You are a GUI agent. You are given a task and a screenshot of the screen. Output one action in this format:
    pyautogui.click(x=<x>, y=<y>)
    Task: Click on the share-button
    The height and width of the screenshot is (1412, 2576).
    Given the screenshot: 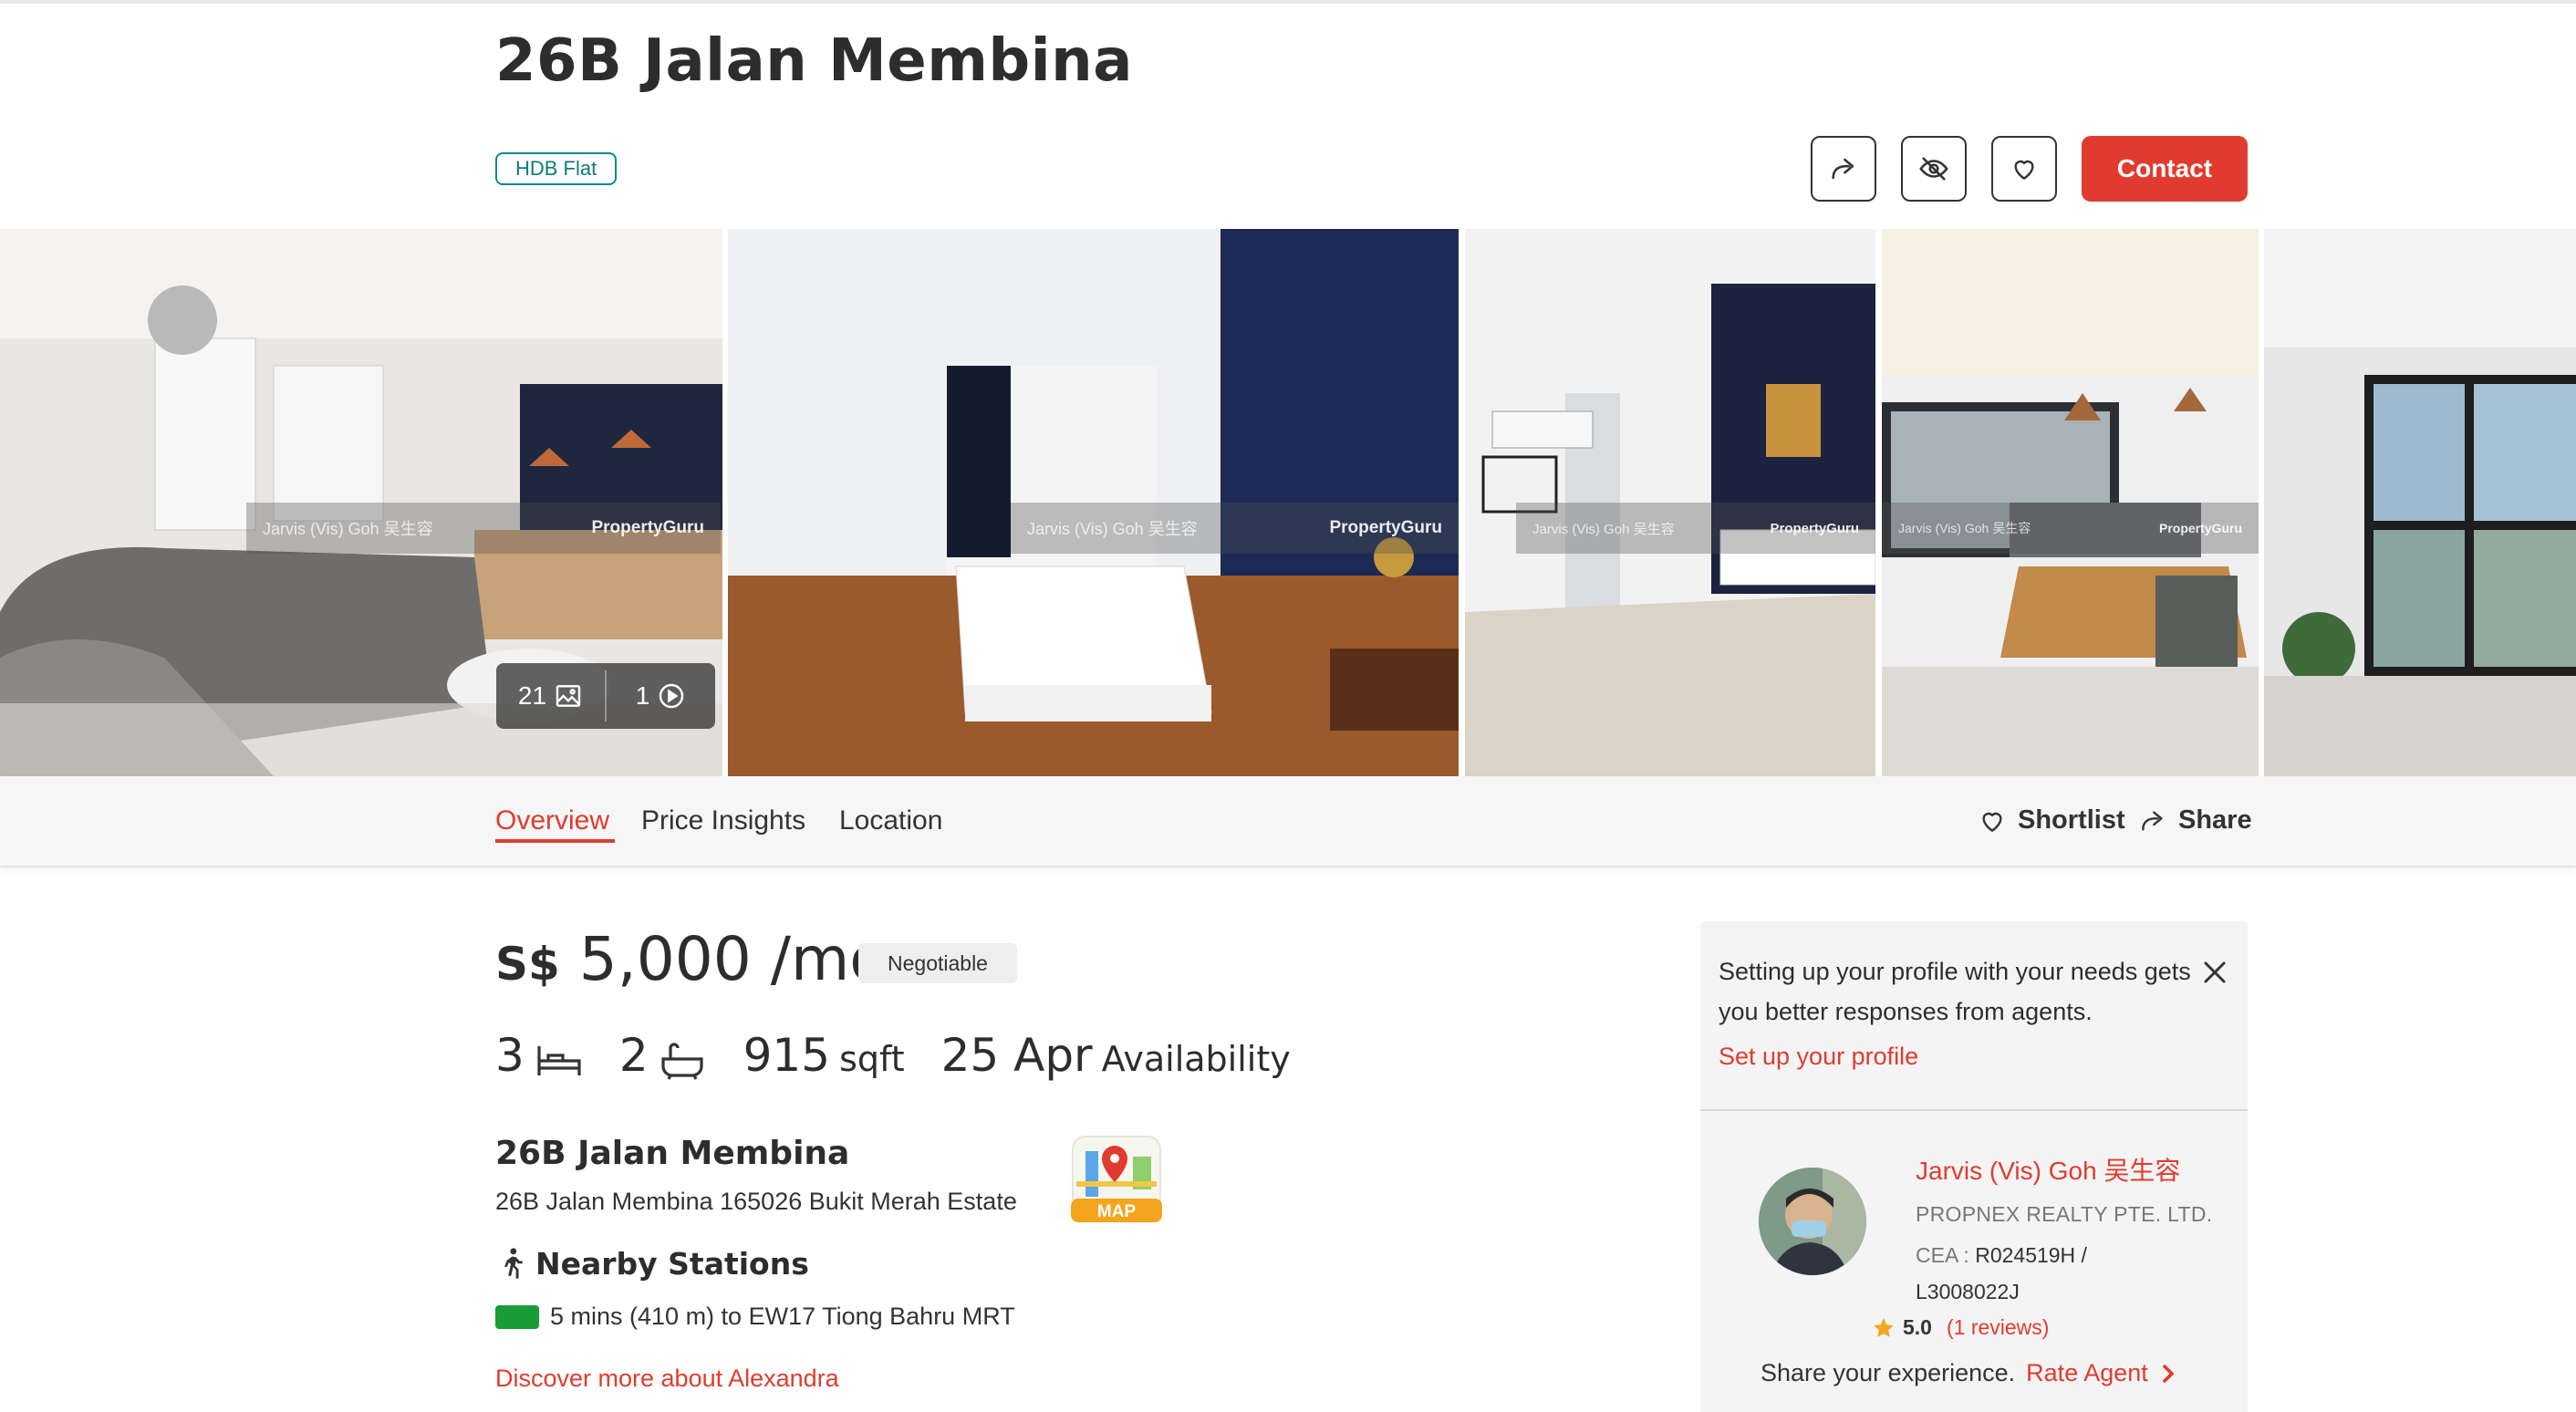 What is the action you would take?
    pyautogui.click(x=1843, y=169)
    